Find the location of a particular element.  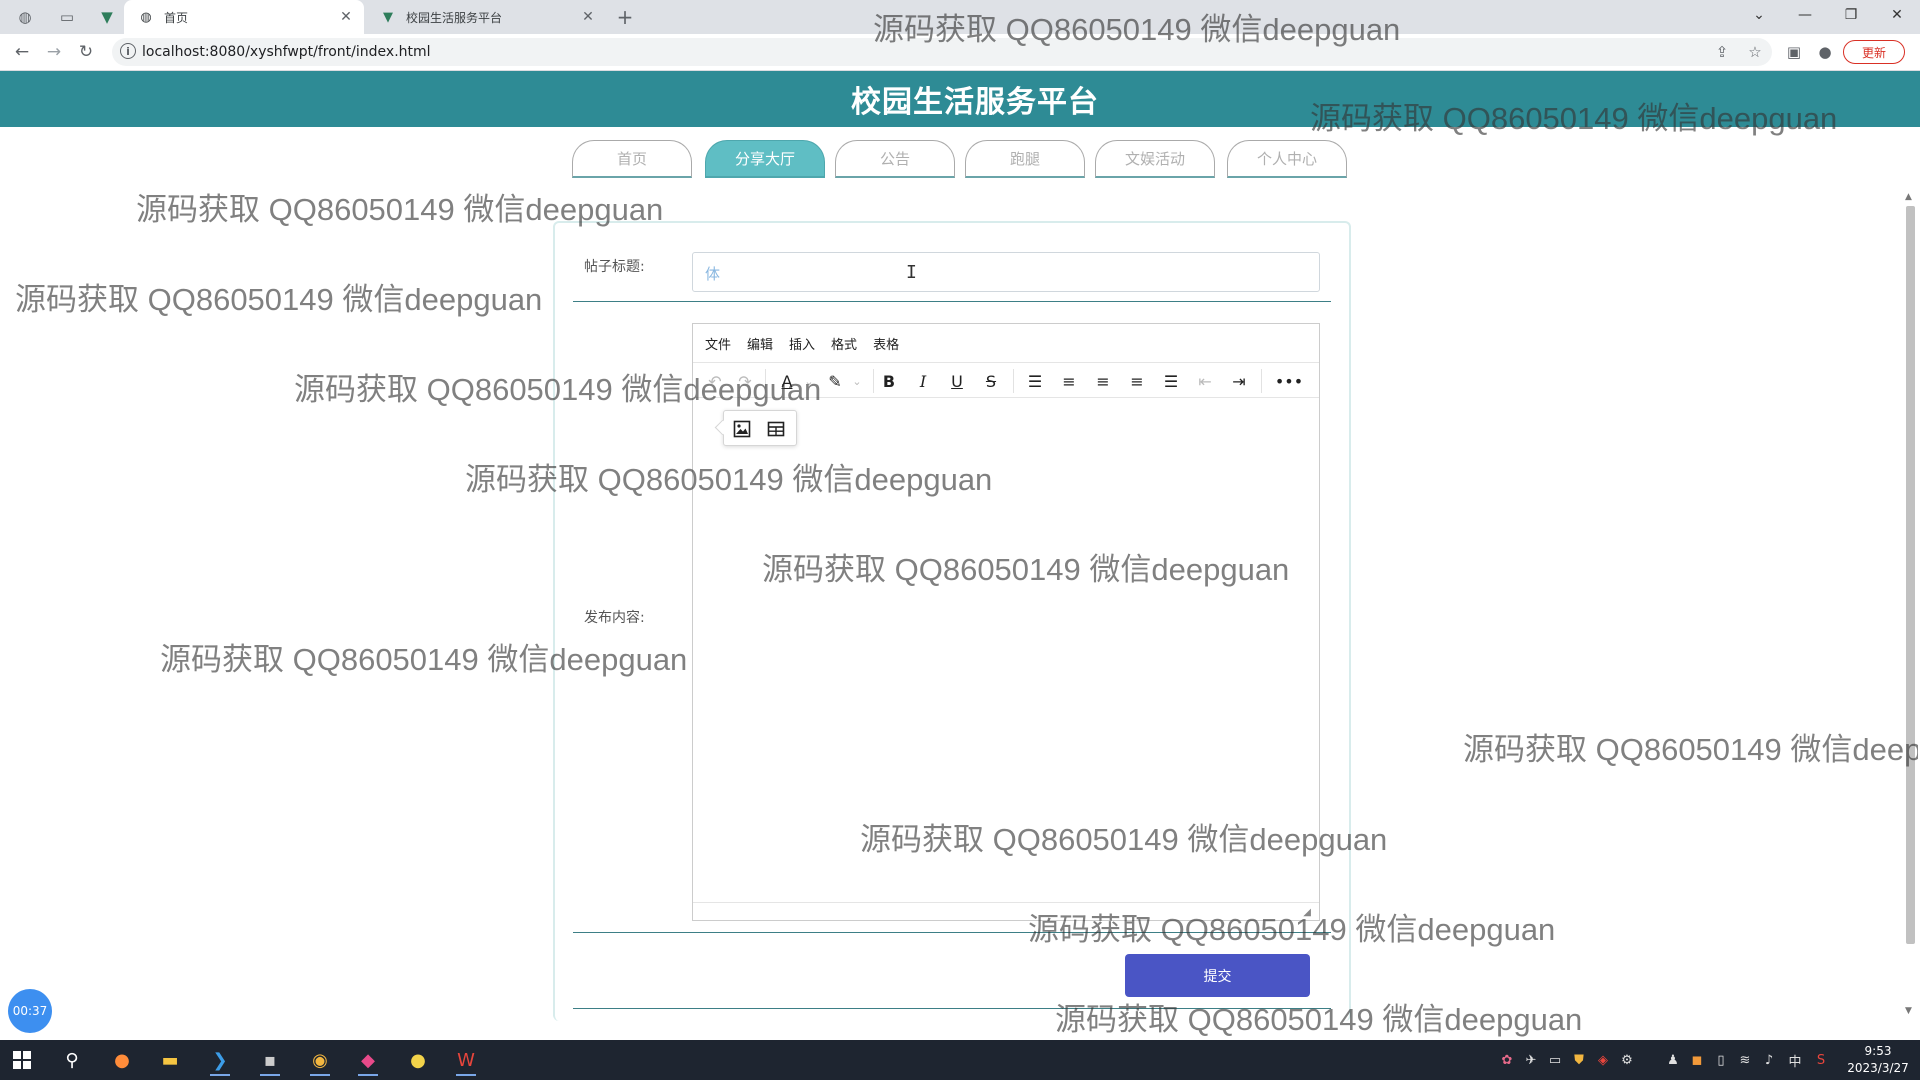

address-text: localhost:8080/xyshfwpt/front/index.html is located at coordinates (286, 52).